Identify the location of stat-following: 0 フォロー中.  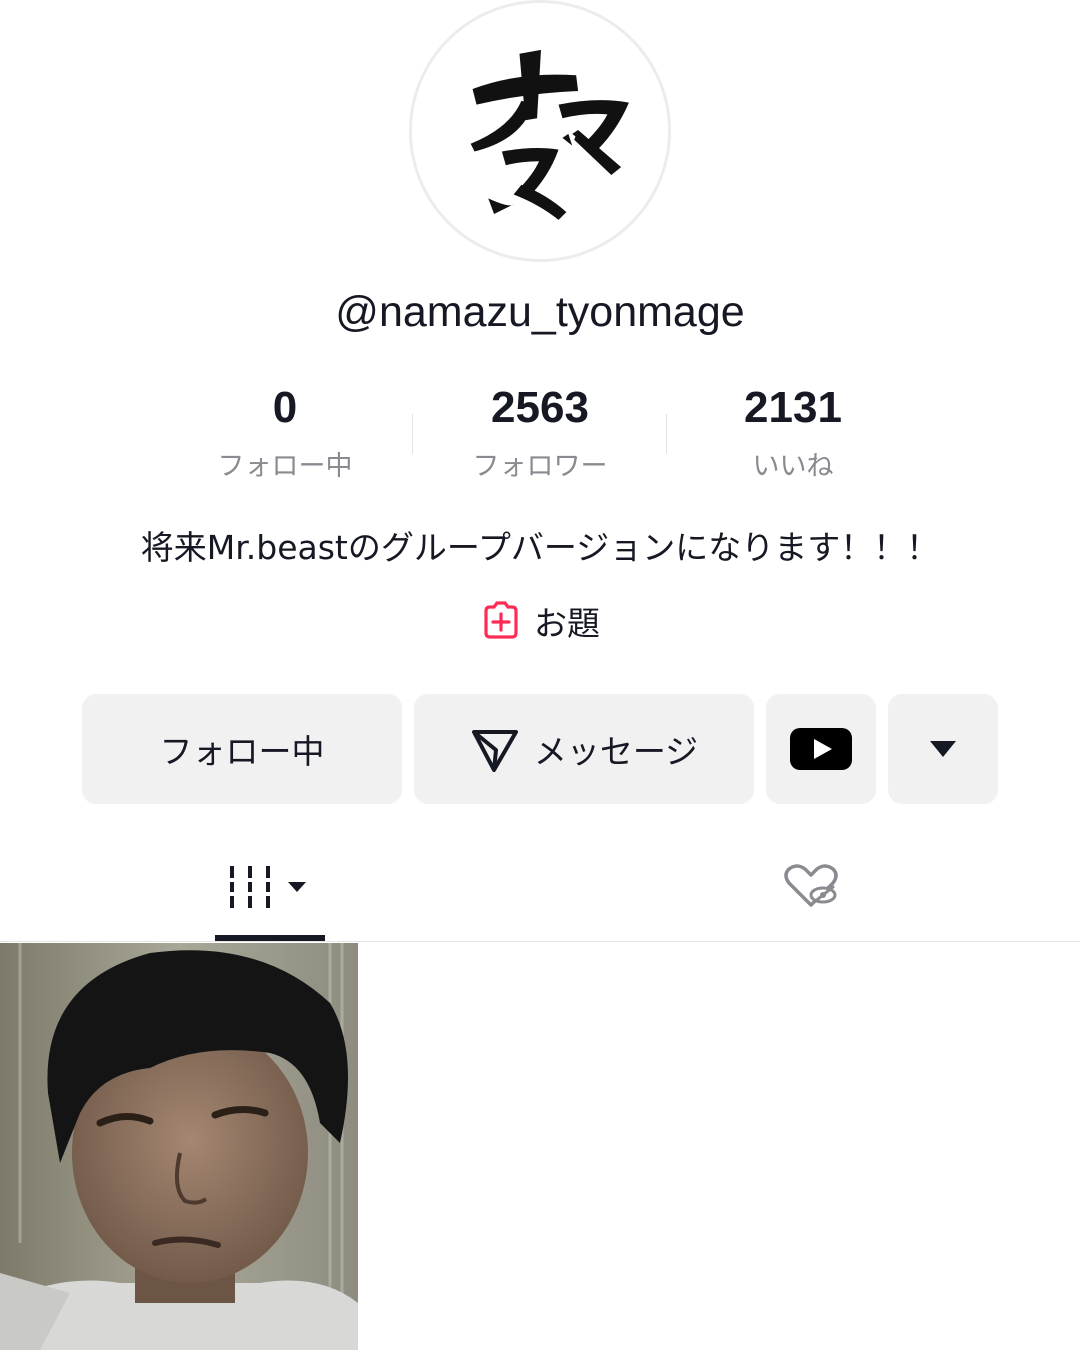
(285, 432).